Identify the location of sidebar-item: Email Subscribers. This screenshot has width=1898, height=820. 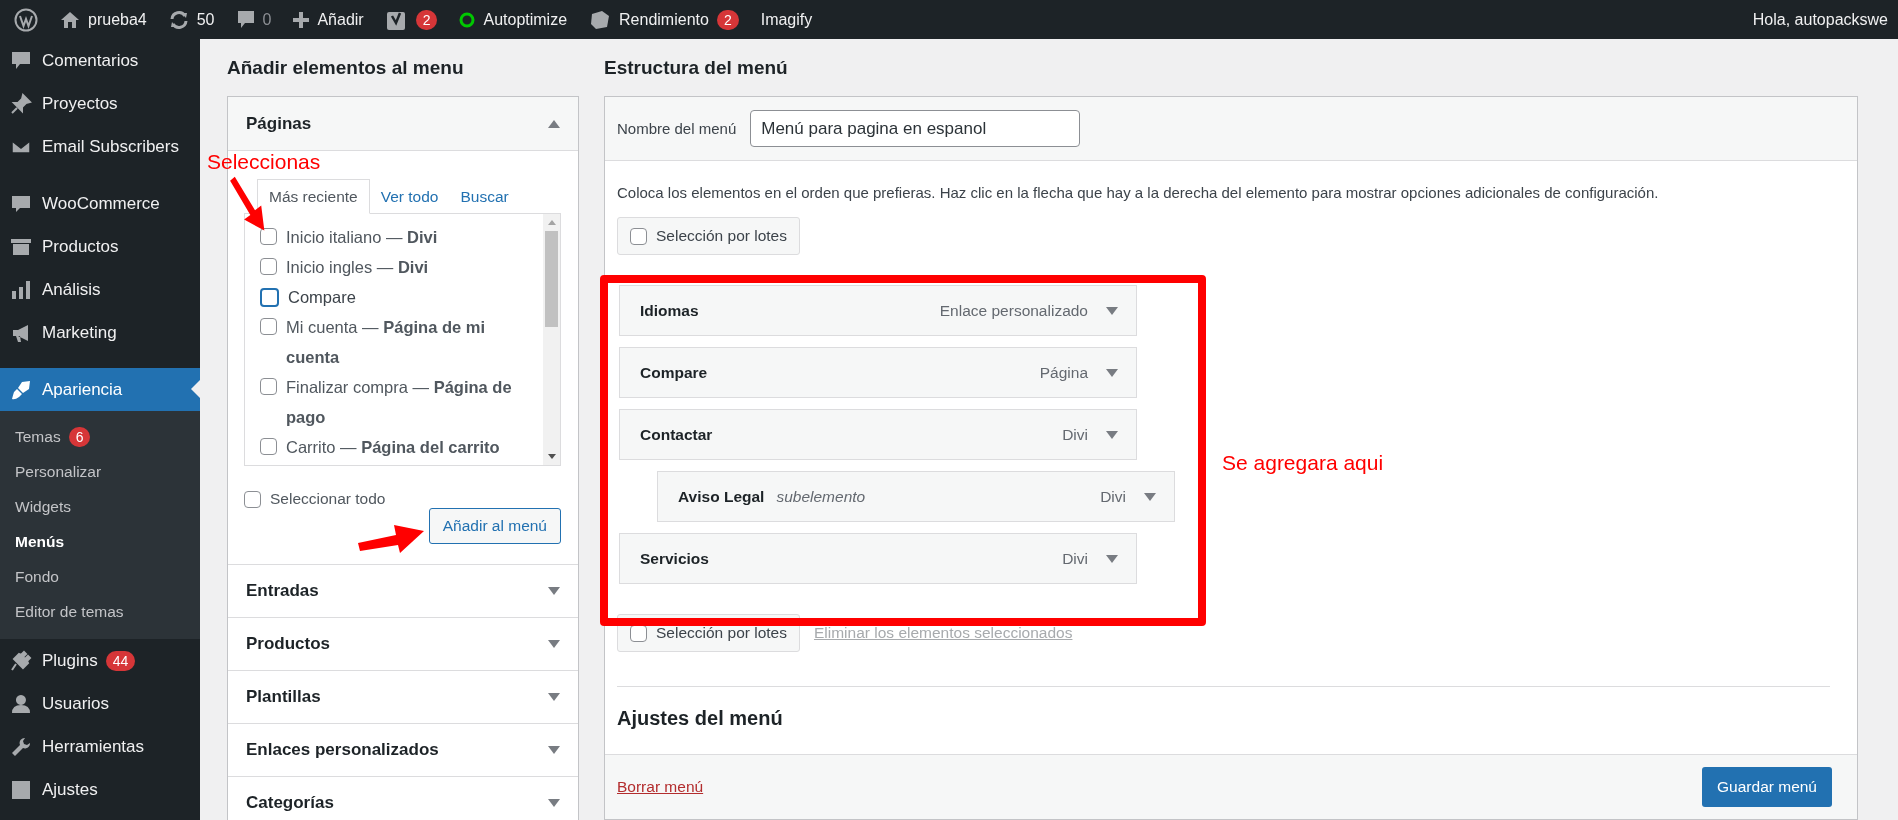
(100, 146).